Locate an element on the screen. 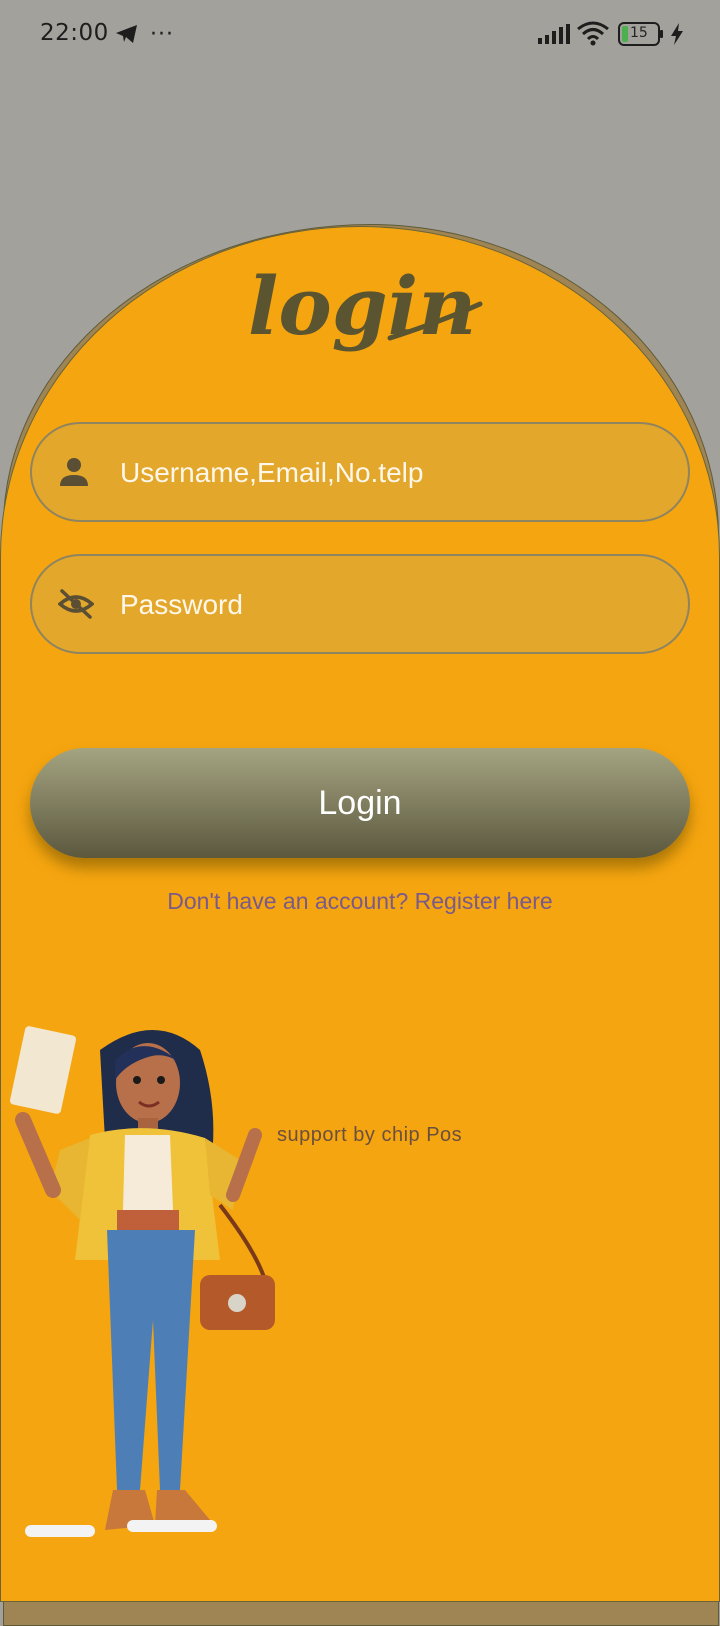 This screenshot has width=720, height=1626. password-field is located at coordinates (360, 604).